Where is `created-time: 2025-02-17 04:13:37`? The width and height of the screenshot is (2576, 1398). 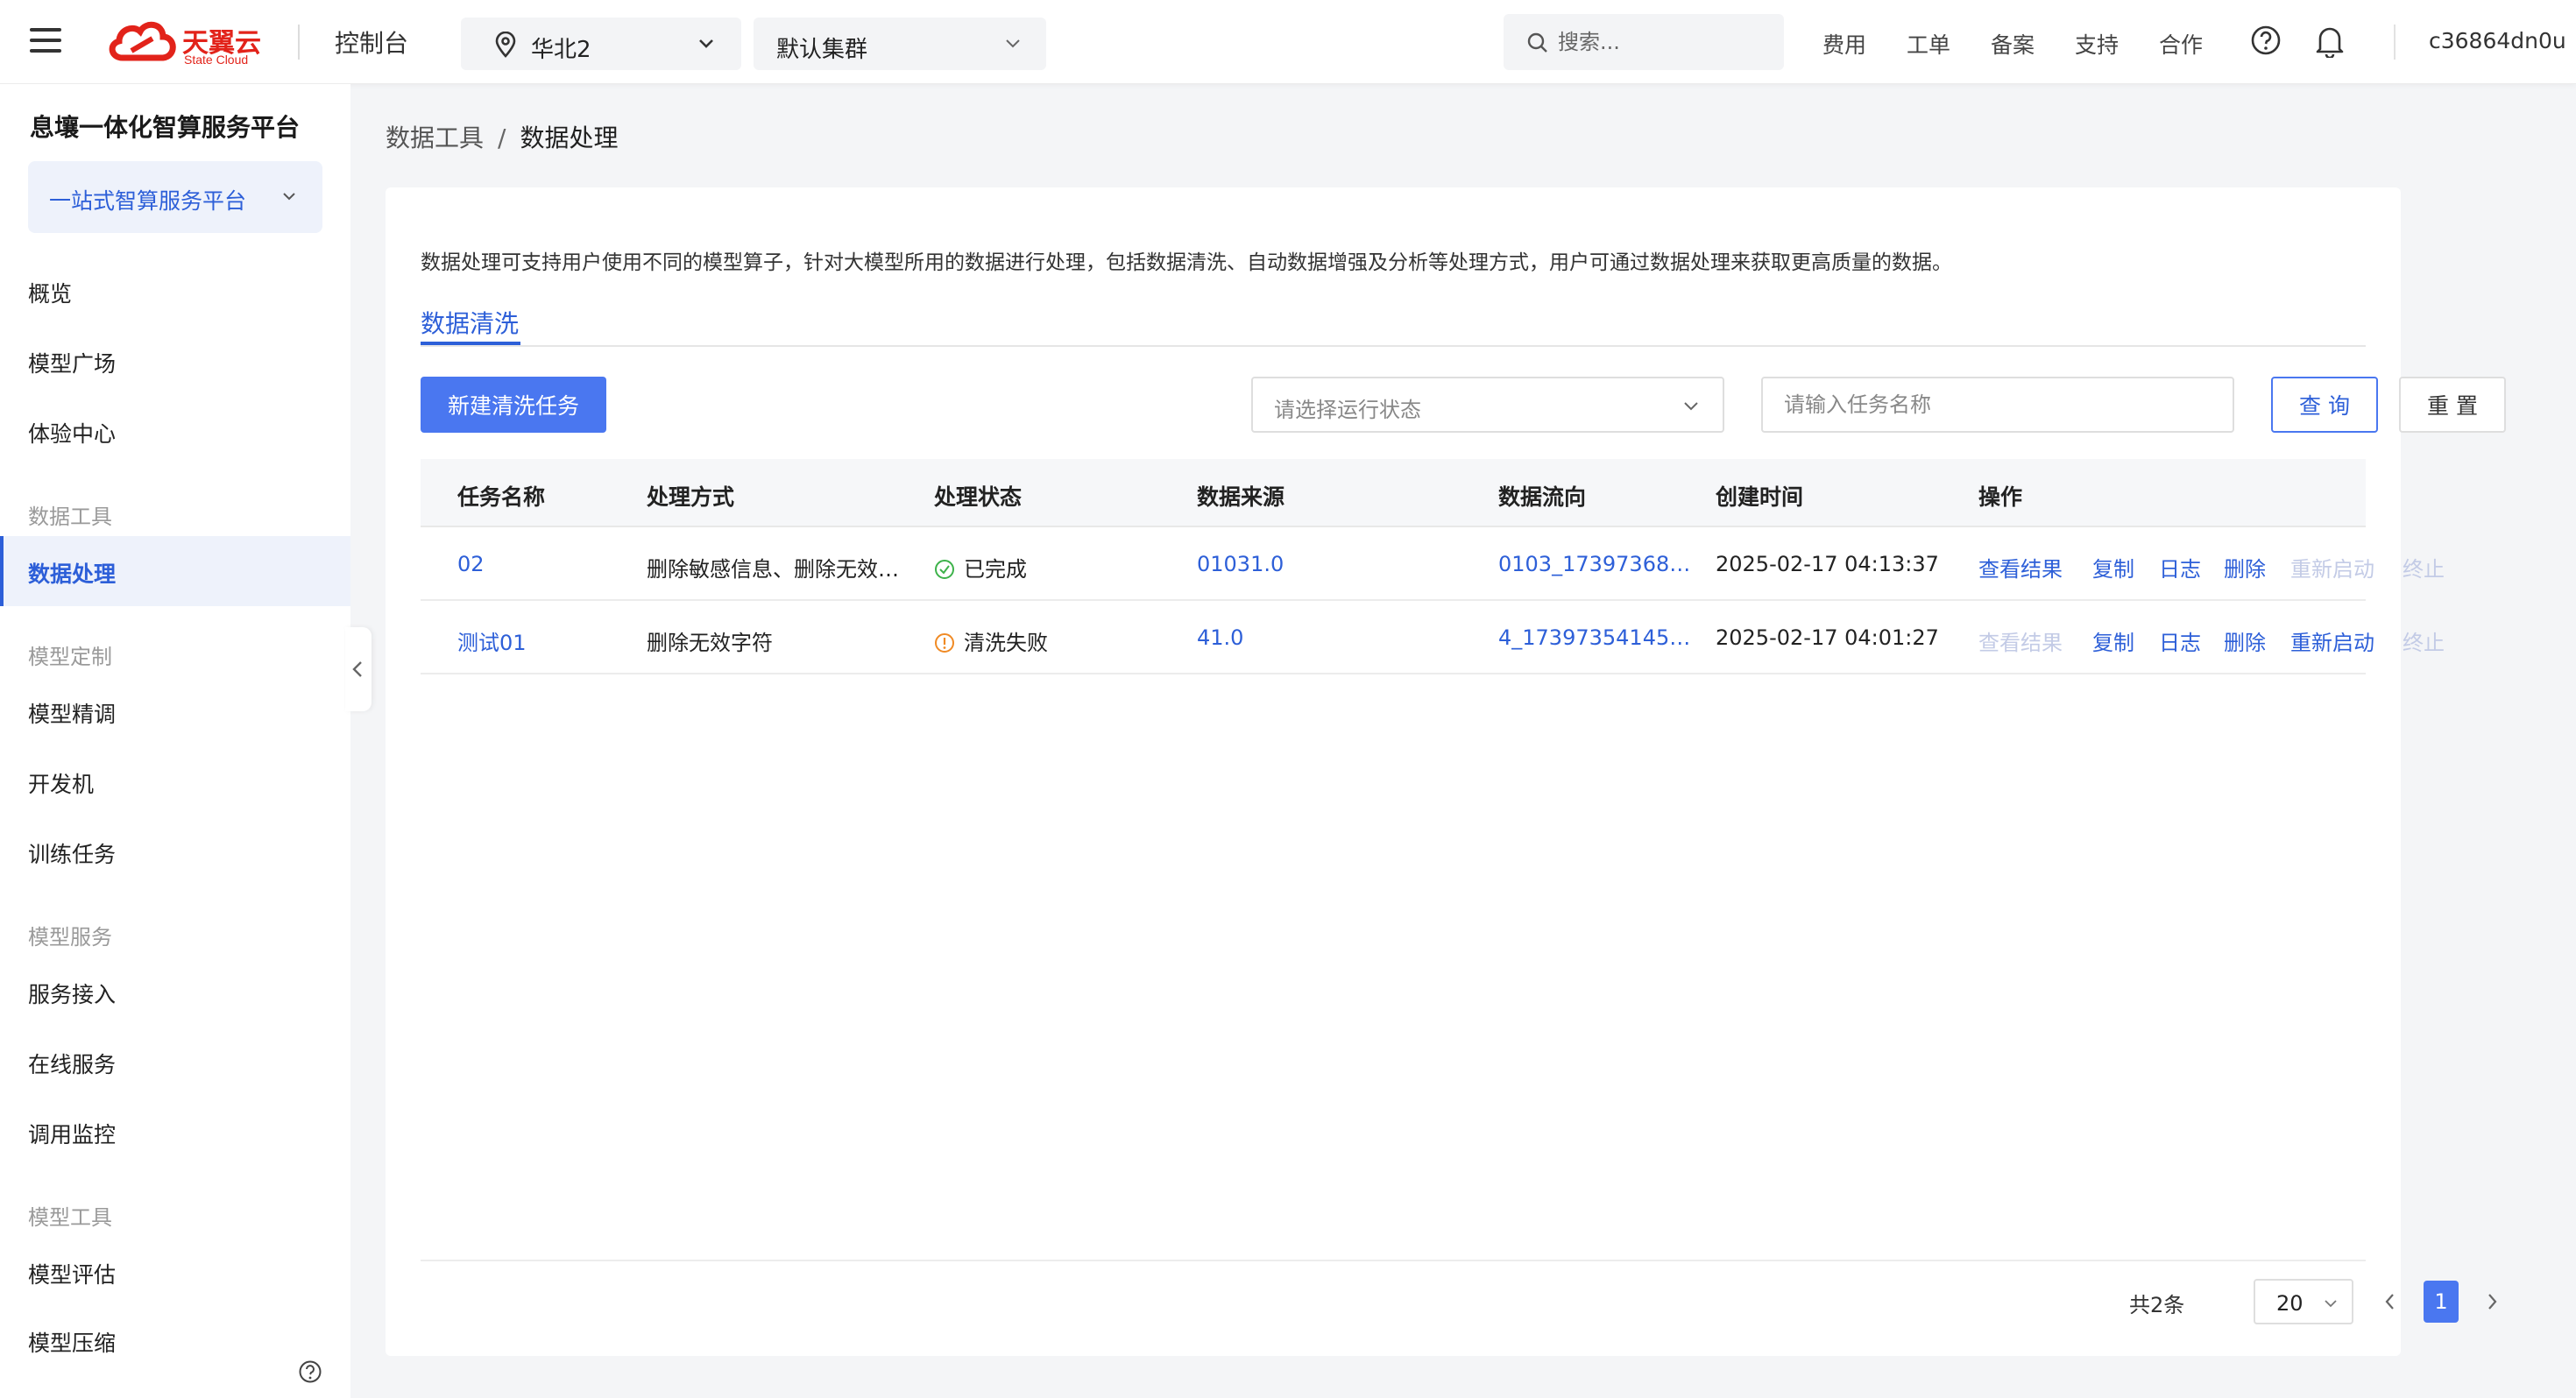 created-time: 2025-02-17 04:13:37 is located at coordinates (1827, 564).